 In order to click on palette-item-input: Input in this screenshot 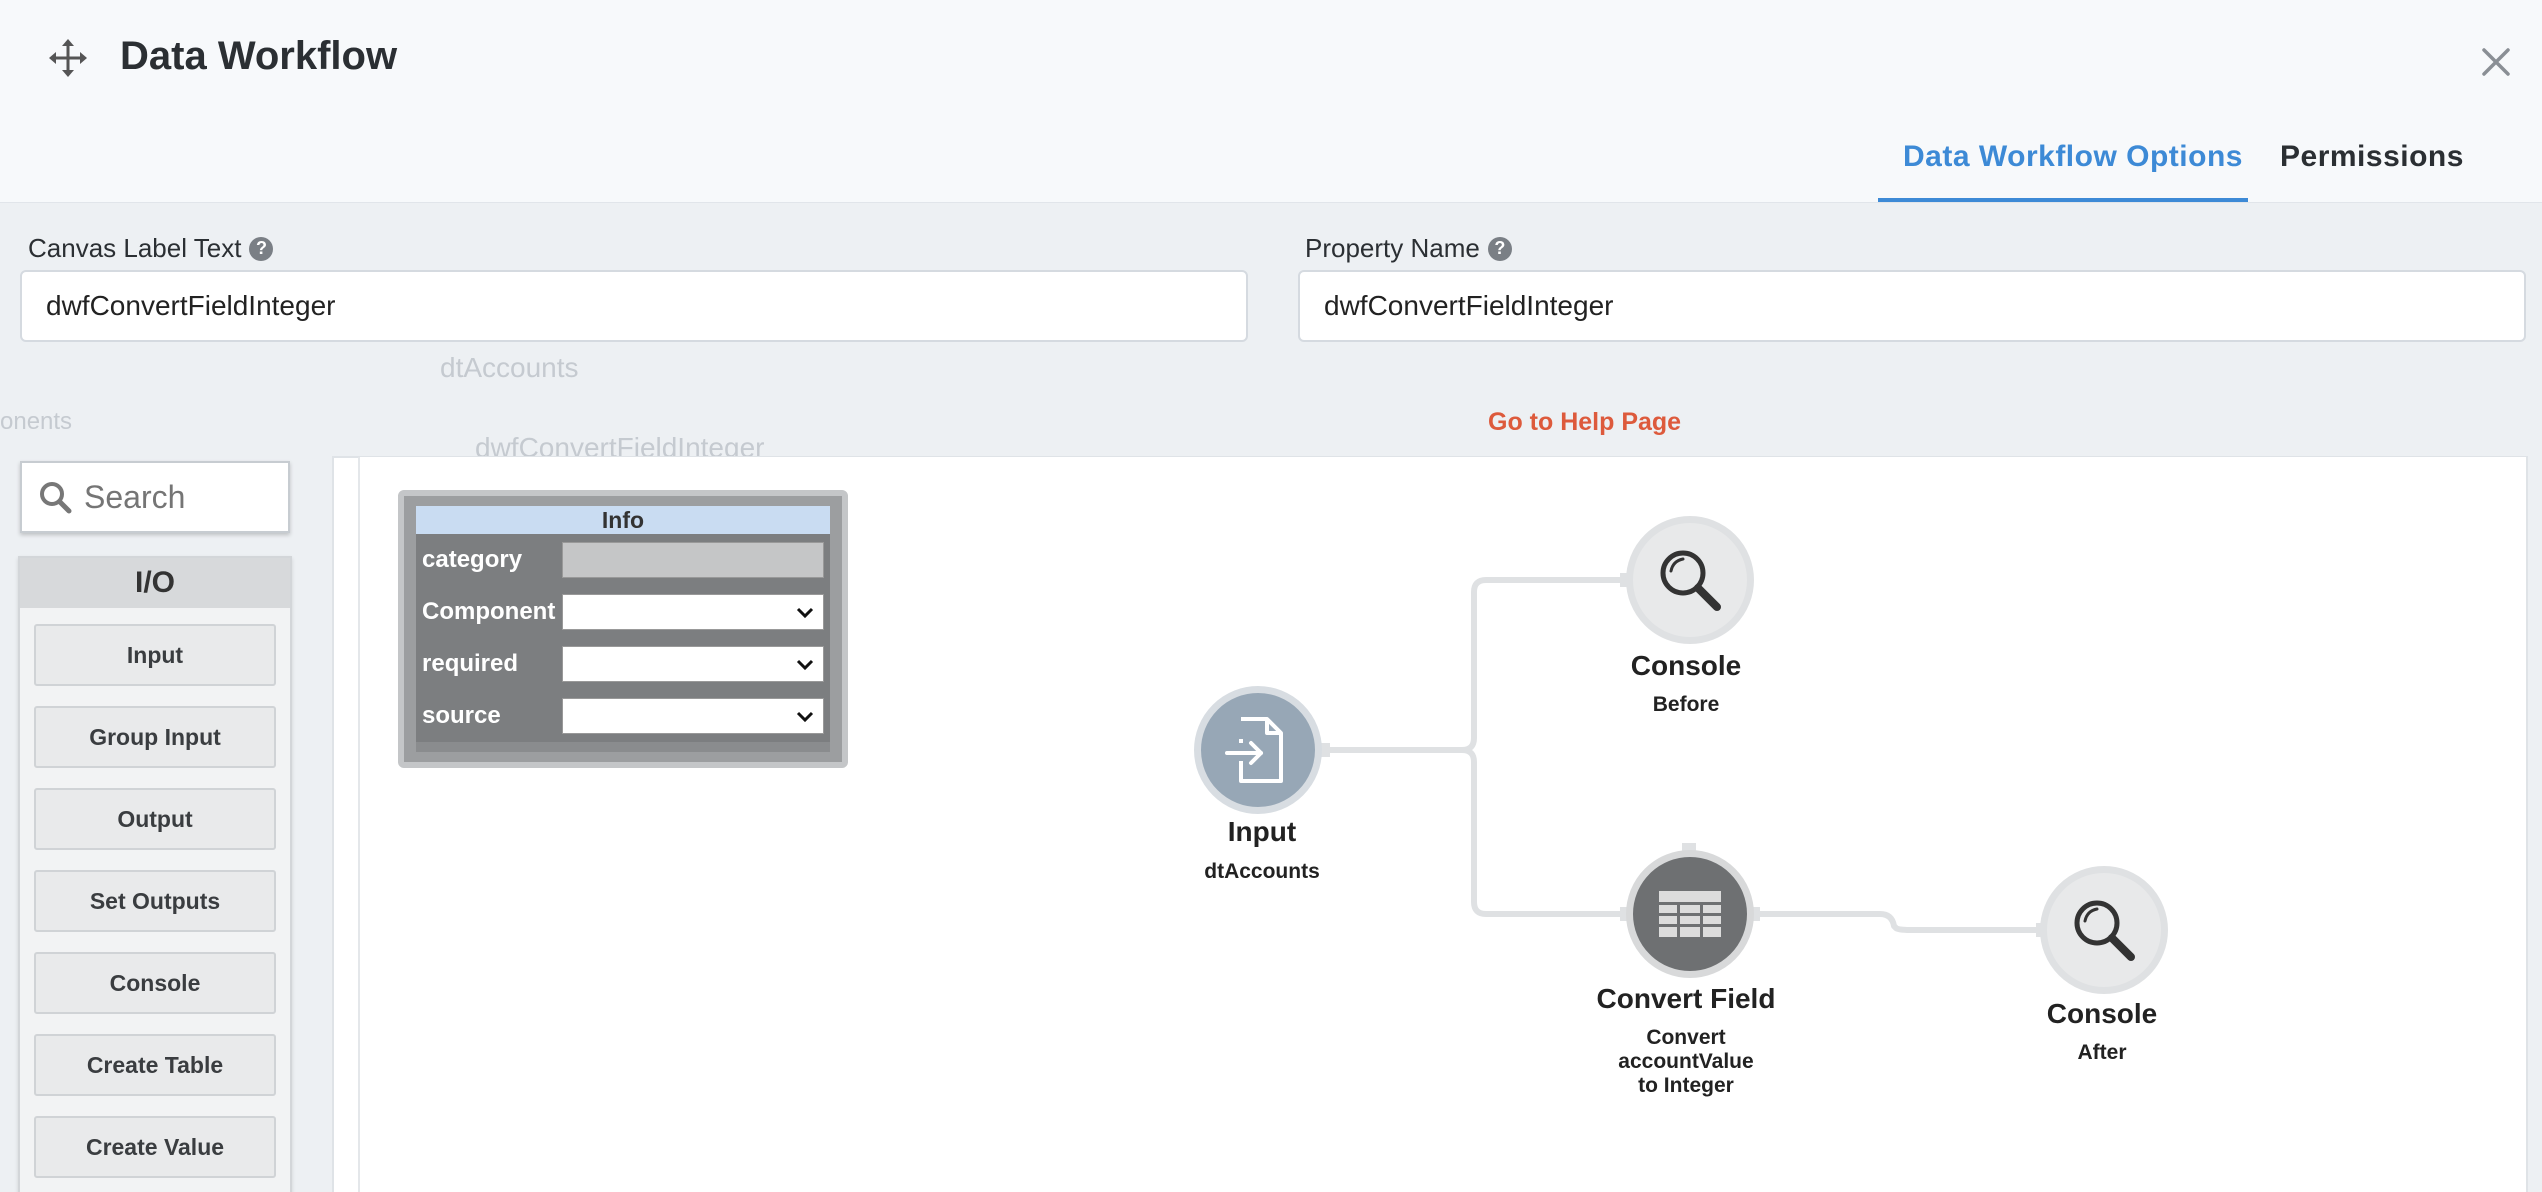, I will do `click(155, 655)`.